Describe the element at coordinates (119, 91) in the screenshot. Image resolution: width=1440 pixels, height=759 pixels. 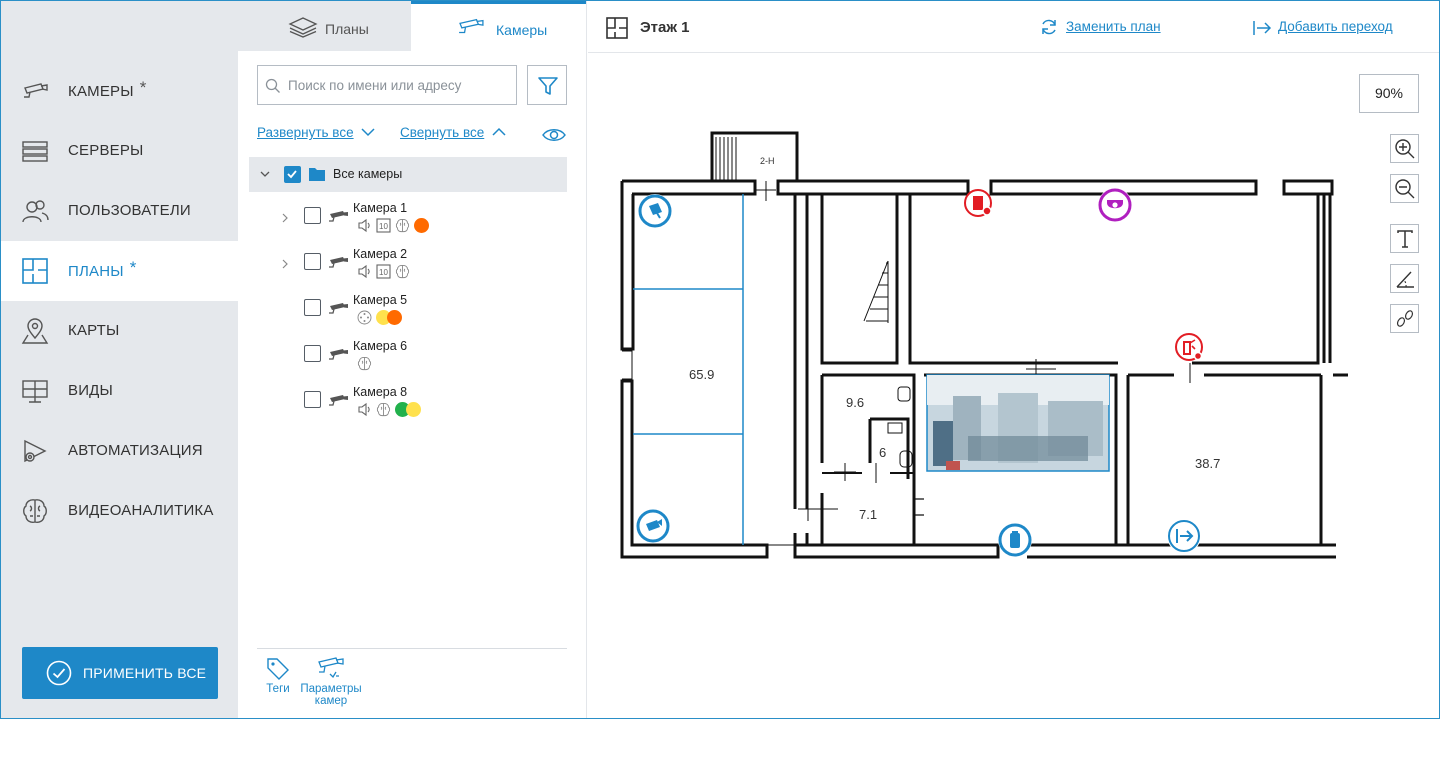
I see `nav-item-cameras: КАМЕРЫ *` at that location.